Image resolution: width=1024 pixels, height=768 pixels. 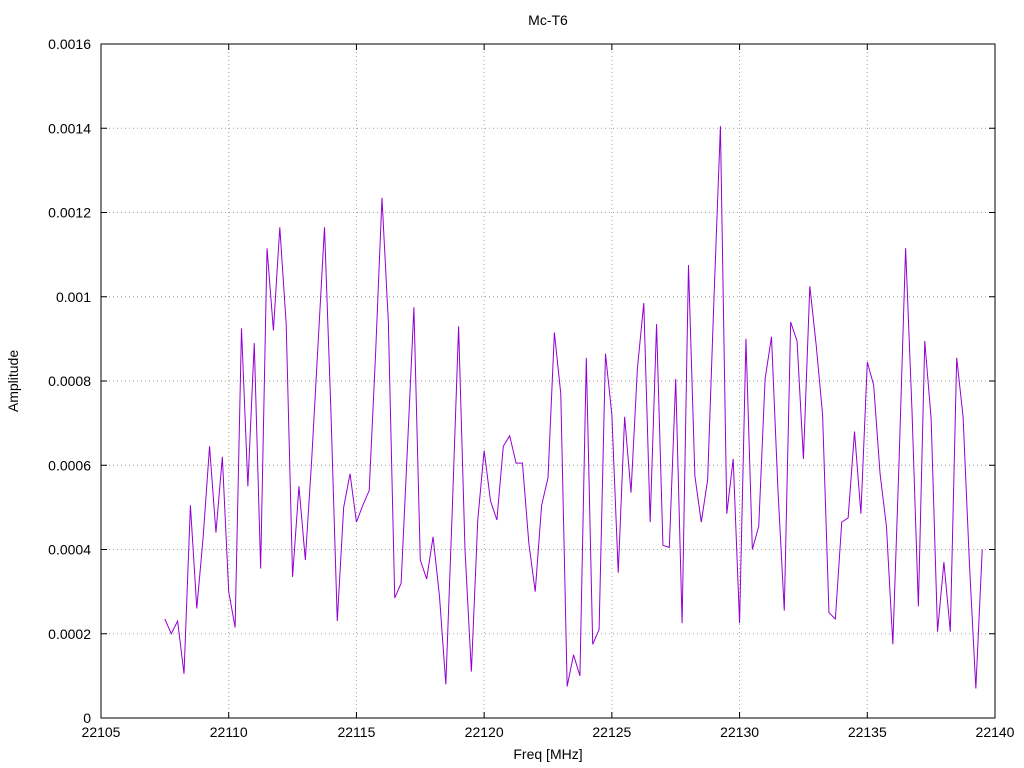 What do you see at coordinates (69, 213) in the screenshot?
I see `y-tick-label: 0.0012` at bounding box center [69, 213].